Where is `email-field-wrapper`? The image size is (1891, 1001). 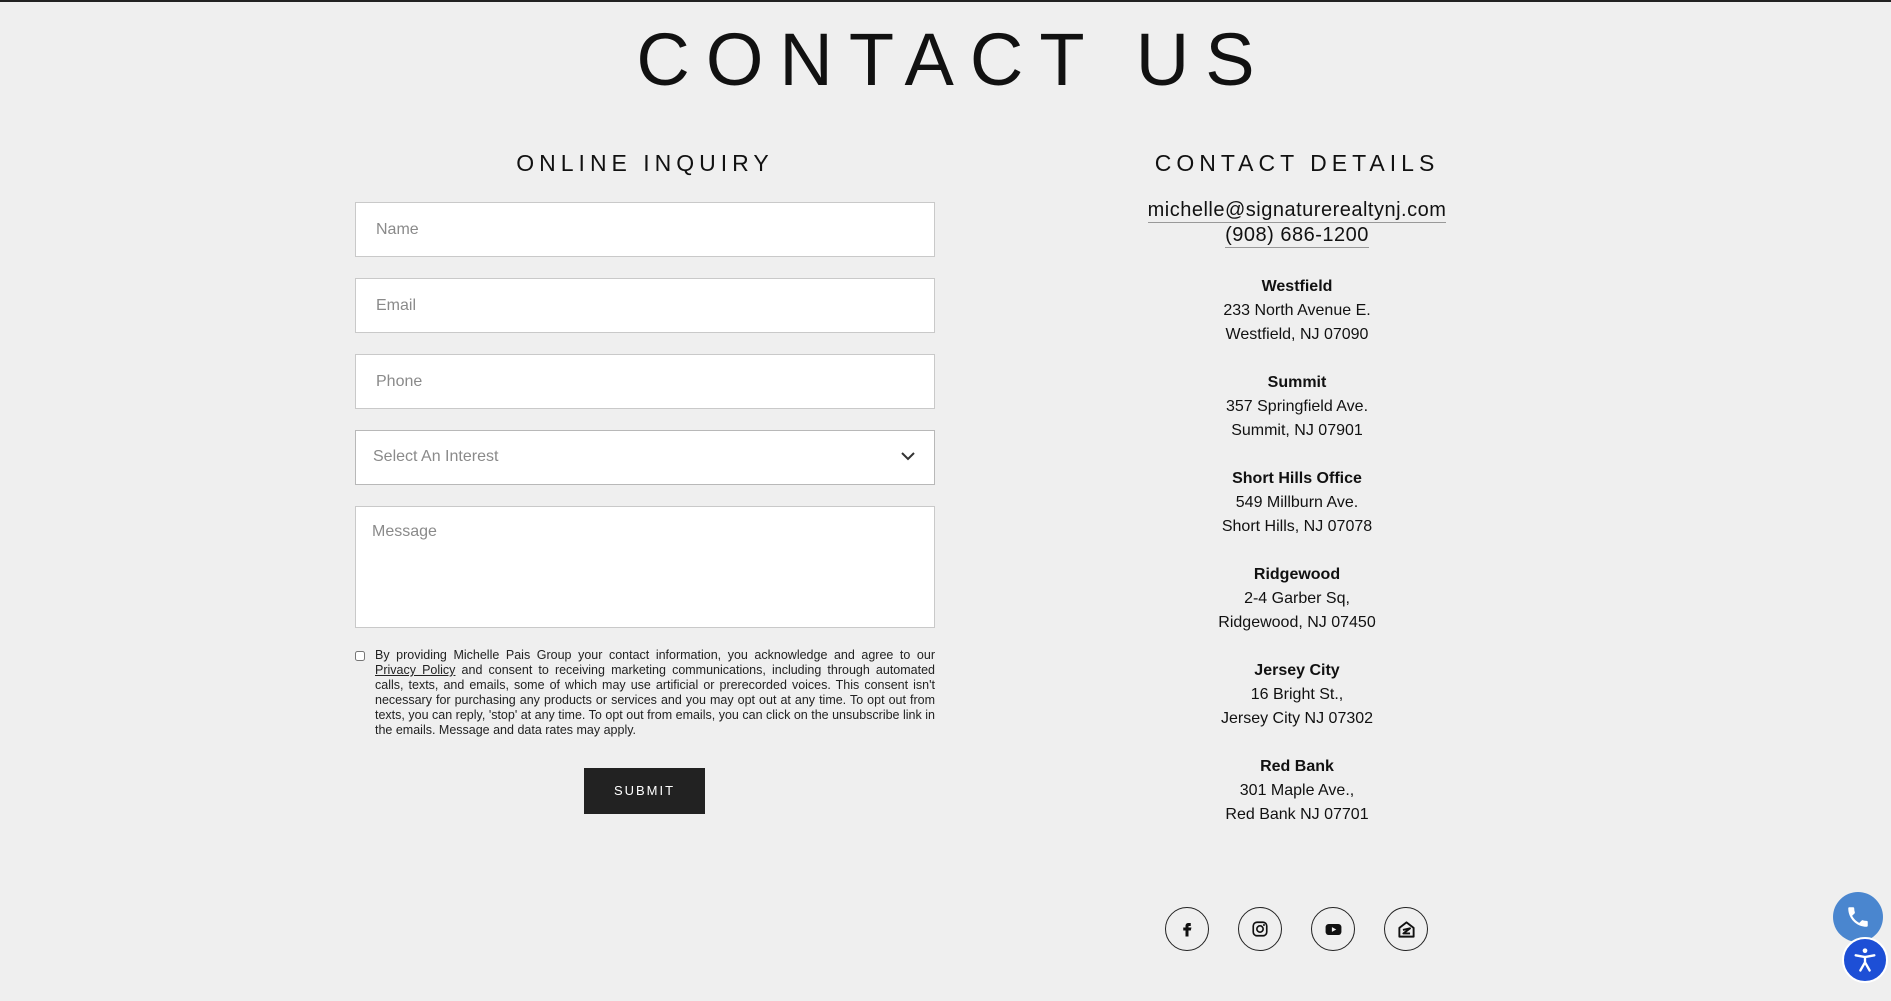 email-field-wrapper is located at coordinates (645, 305).